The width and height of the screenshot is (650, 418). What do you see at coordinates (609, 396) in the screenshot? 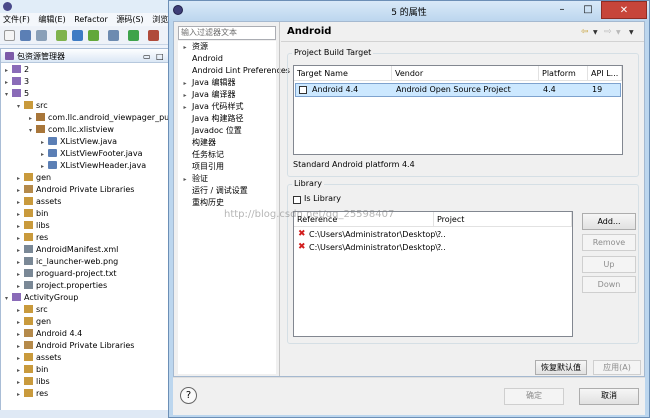
I see `cancel-button: 取消` at bounding box center [609, 396].